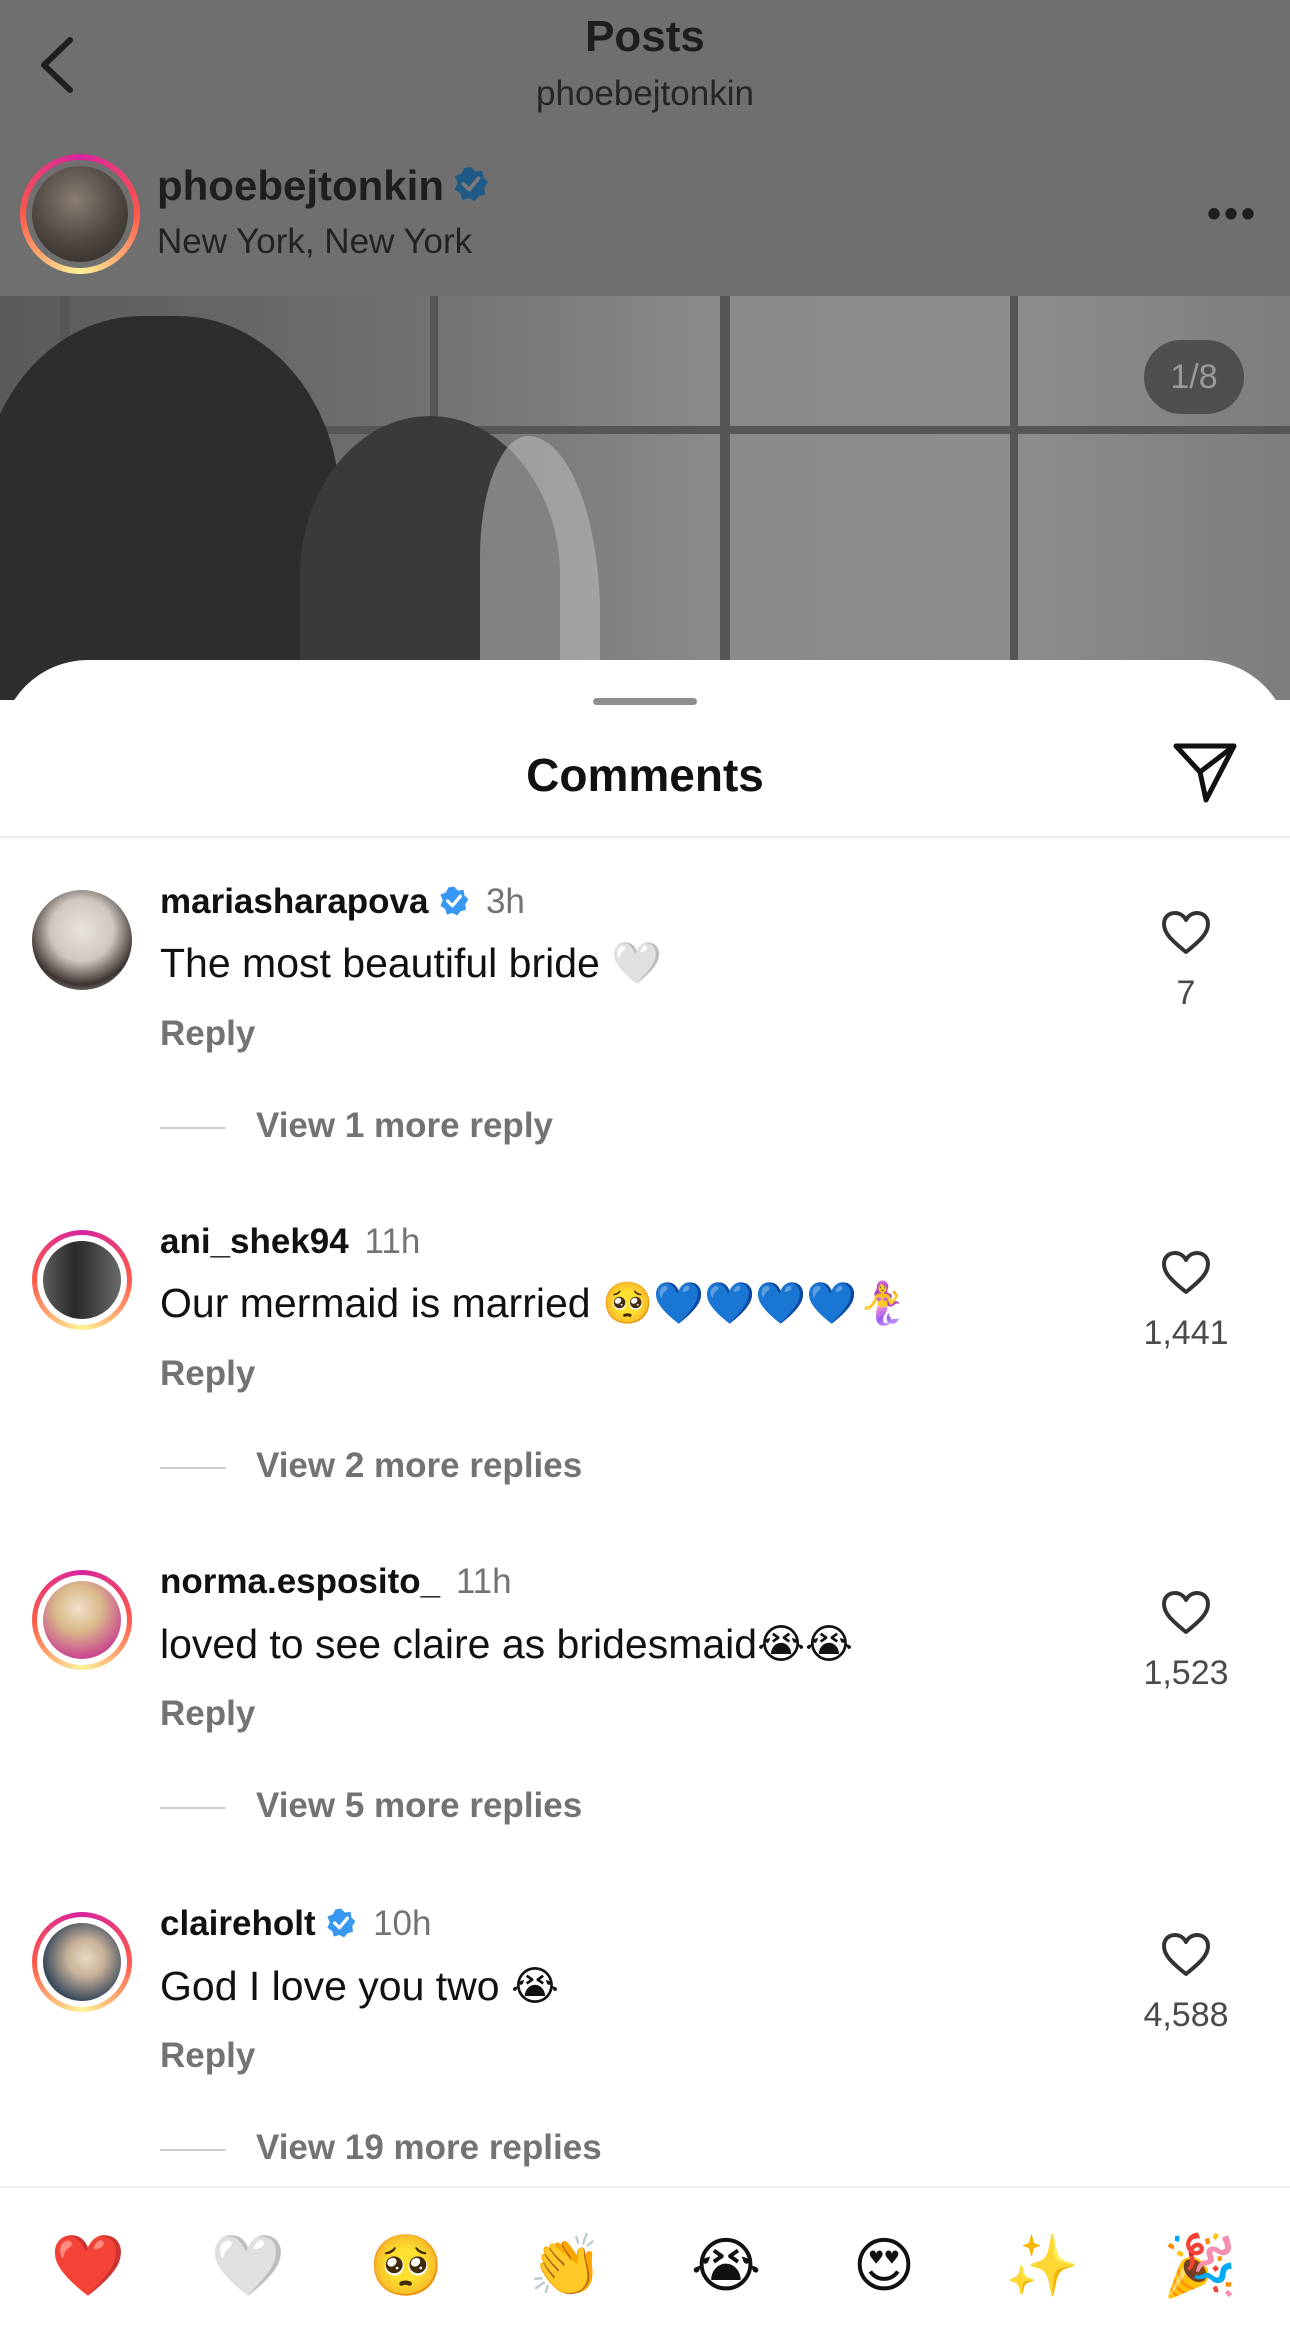 The height and width of the screenshot is (2339, 1290). What do you see at coordinates (645, 2262) in the screenshot?
I see `emoji-reaction-bar: ❤️ 🤍 🥺 👏 😭 😍 ✨ 🎉` at bounding box center [645, 2262].